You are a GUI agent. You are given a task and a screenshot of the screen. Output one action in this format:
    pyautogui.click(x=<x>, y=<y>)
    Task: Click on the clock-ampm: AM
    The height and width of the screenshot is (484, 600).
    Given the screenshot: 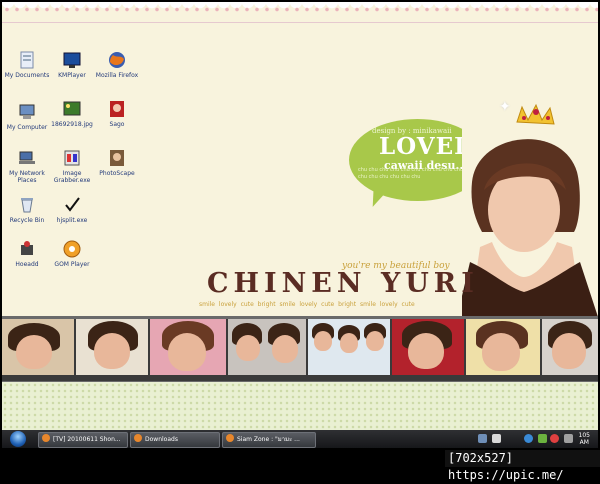 What is the action you would take?
    pyautogui.click(x=584, y=442)
    